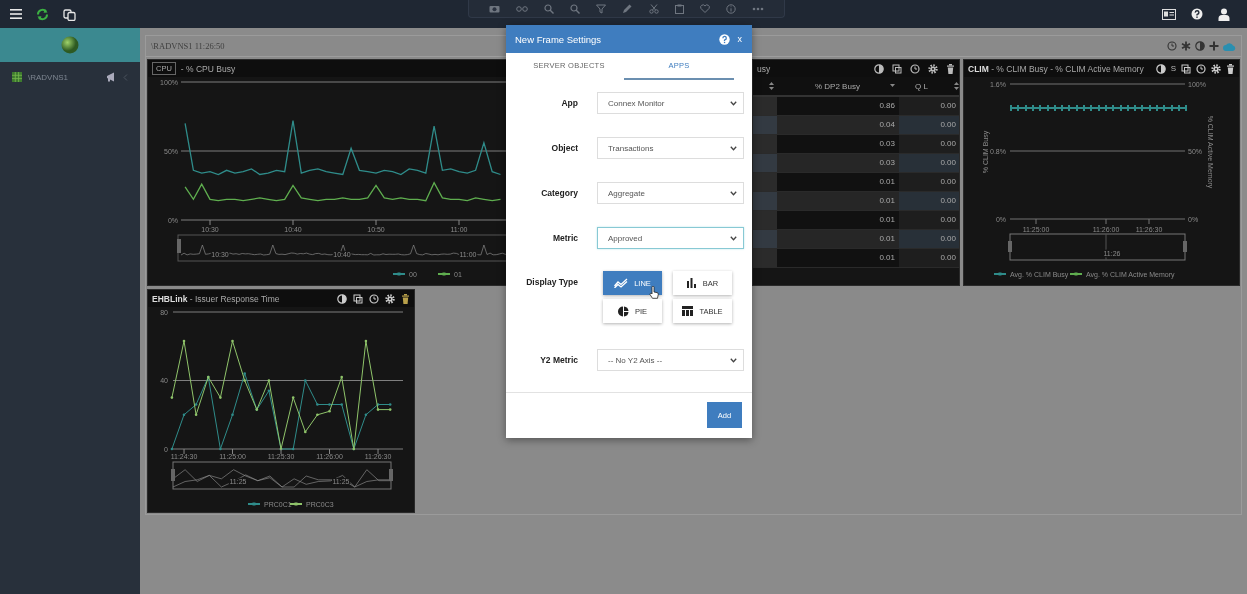  I want to click on pie-chart-icon, so click(623, 311).